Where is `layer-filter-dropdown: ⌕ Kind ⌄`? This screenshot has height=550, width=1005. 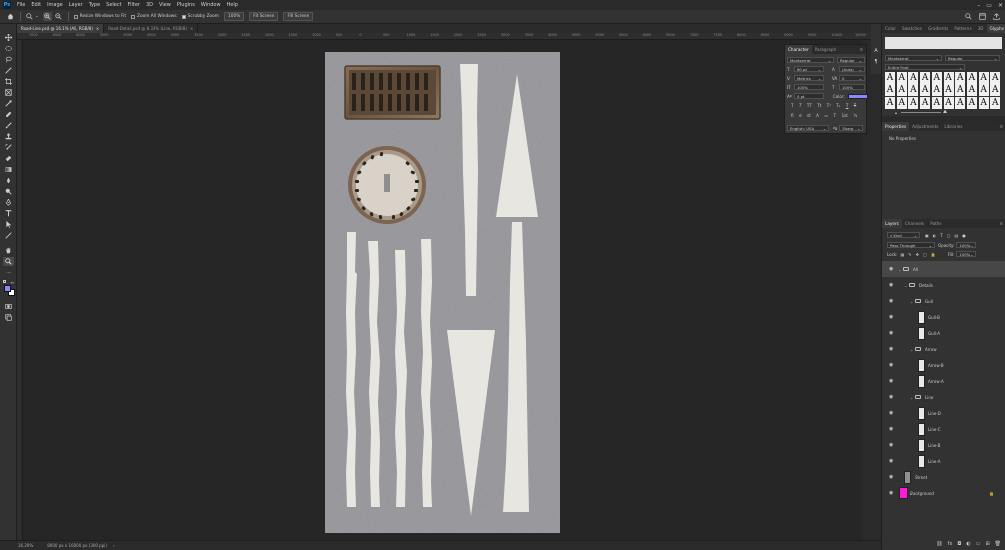
layer-filter-dropdown: ⌕ Kind ⌄ is located at coordinates (903, 235).